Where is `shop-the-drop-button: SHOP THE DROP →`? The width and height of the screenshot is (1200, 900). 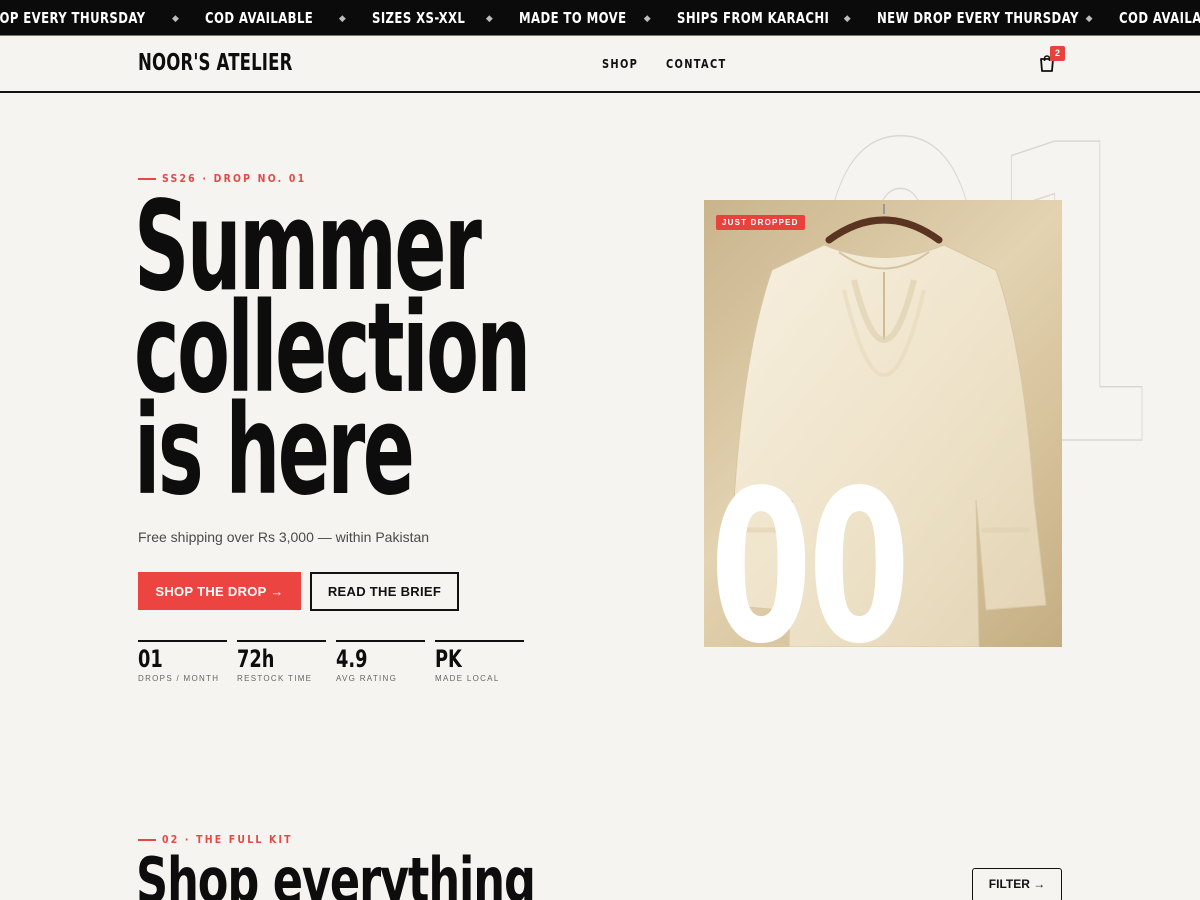
shop-the-drop-button: SHOP THE DROP → is located at coordinates (219, 591).